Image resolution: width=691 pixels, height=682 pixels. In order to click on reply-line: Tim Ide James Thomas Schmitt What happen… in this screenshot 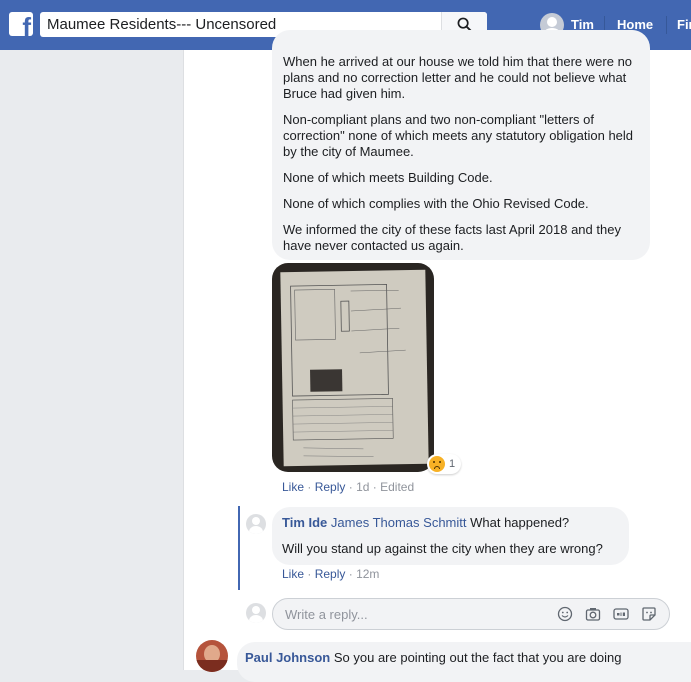, I will do `click(450, 523)`.